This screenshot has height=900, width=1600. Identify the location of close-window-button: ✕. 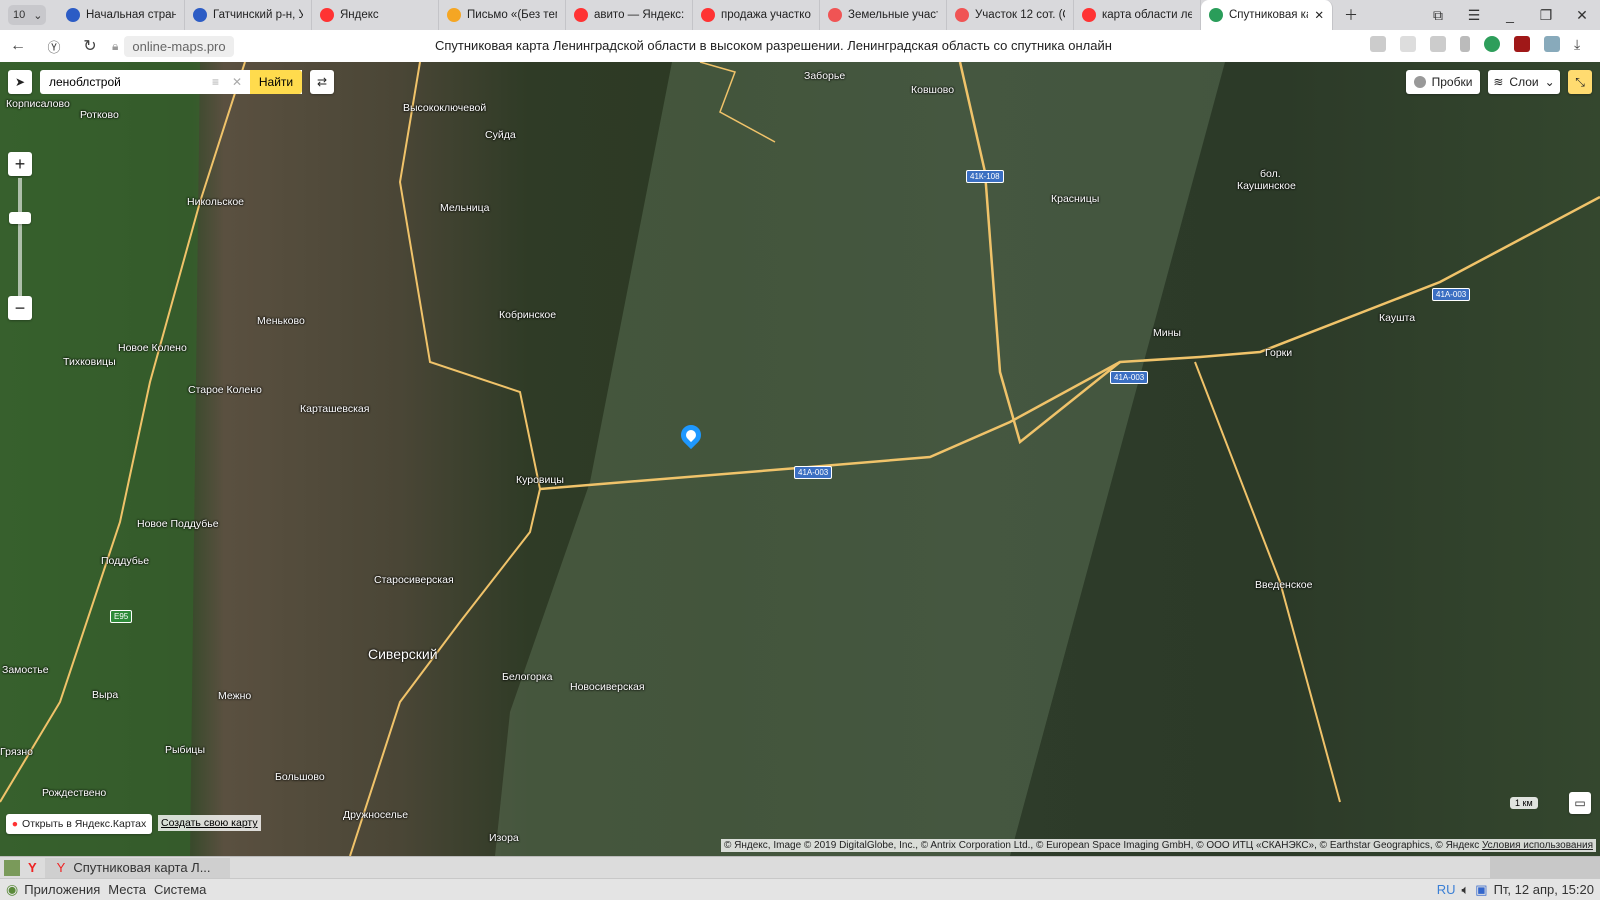
(1582, 15).